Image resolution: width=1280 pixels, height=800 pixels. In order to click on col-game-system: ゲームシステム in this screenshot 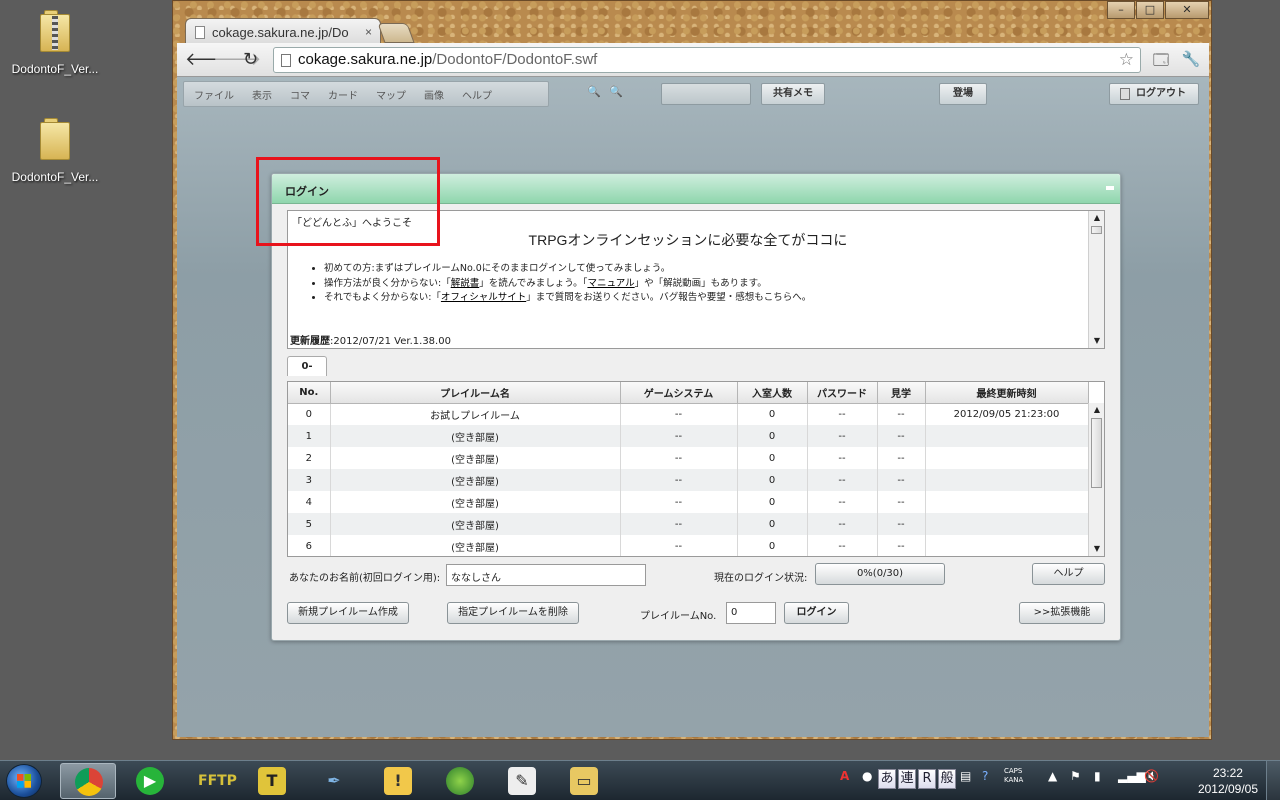, I will do `click(679, 393)`.